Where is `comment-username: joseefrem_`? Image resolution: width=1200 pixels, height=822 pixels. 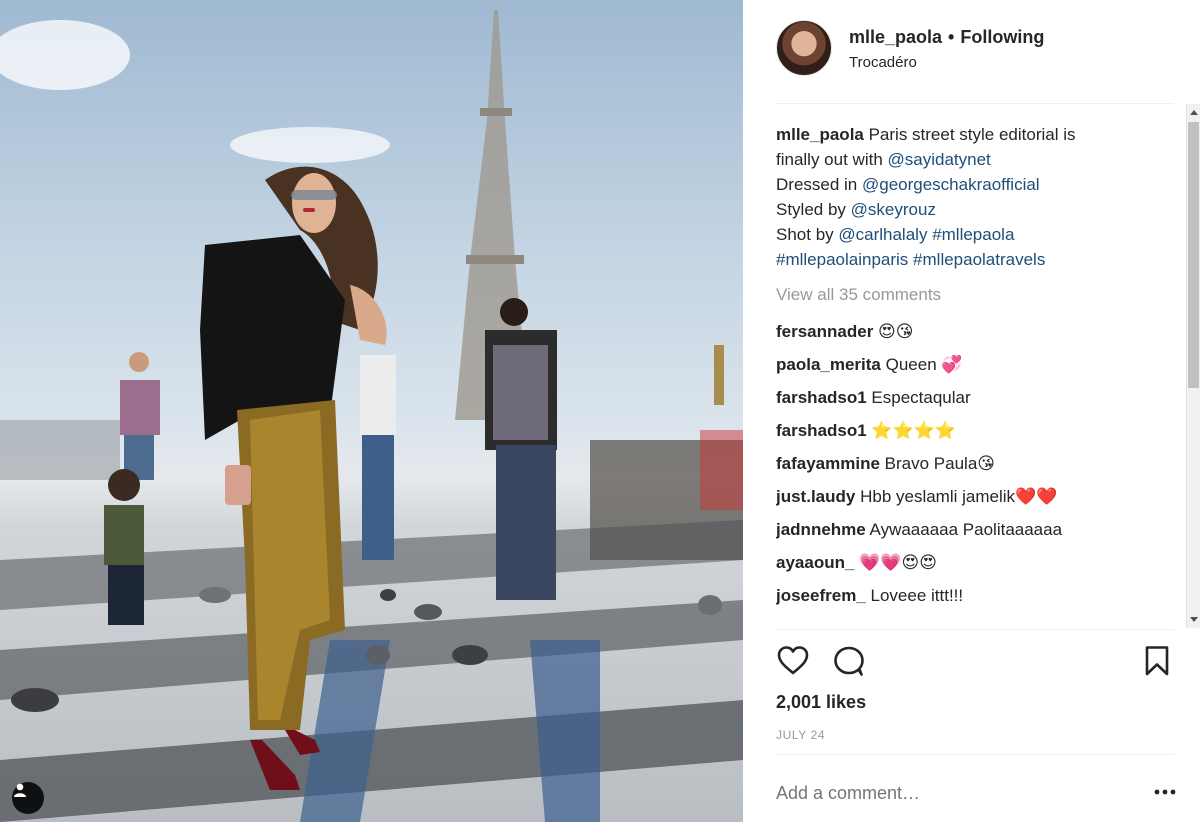
comment-username: joseefrem_ is located at coordinates (821, 595).